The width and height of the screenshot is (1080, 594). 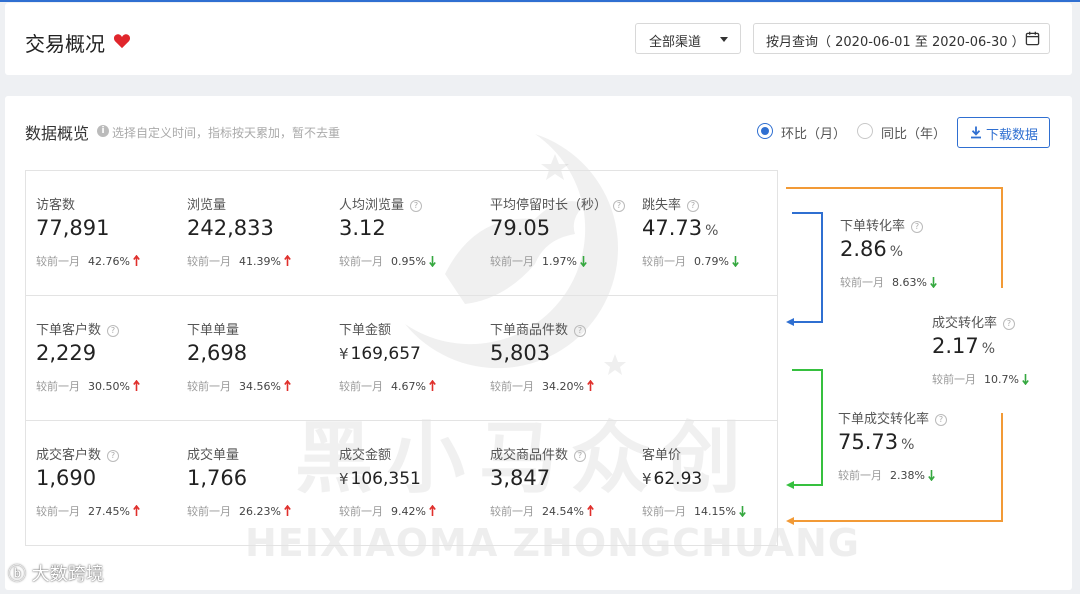 What do you see at coordinates (414, 374) in the screenshot?
I see `metric-card: 下单金额 ¥169,657 较前一月 4.67%` at bounding box center [414, 374].